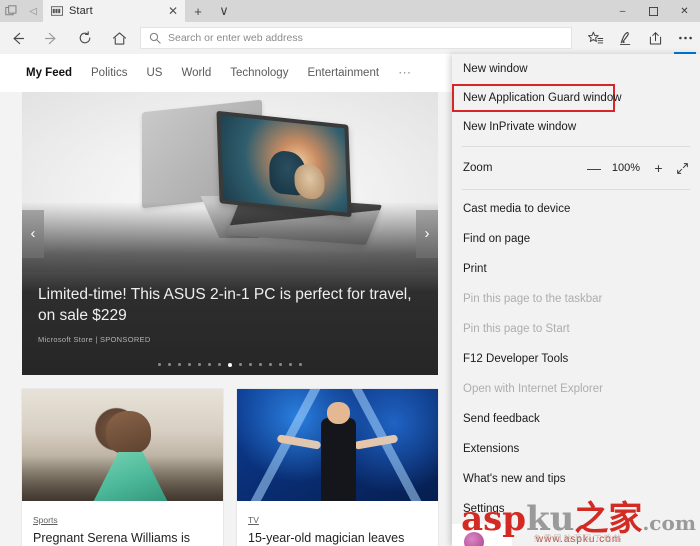 This screenshot has height=546, width=700. I want to click on close-tab-icon: ✕, so click(173, 11).